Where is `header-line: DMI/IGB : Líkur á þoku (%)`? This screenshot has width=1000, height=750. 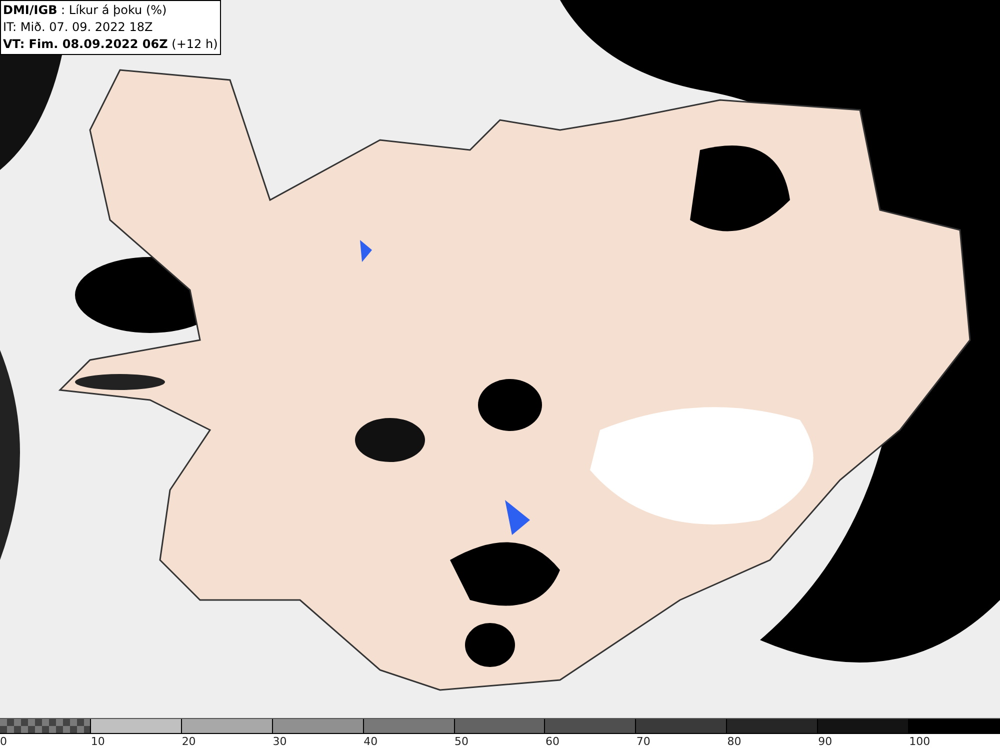 header-line: DMI/IGB : Líkur á þoku (%) is located at coordinates (85, 10).